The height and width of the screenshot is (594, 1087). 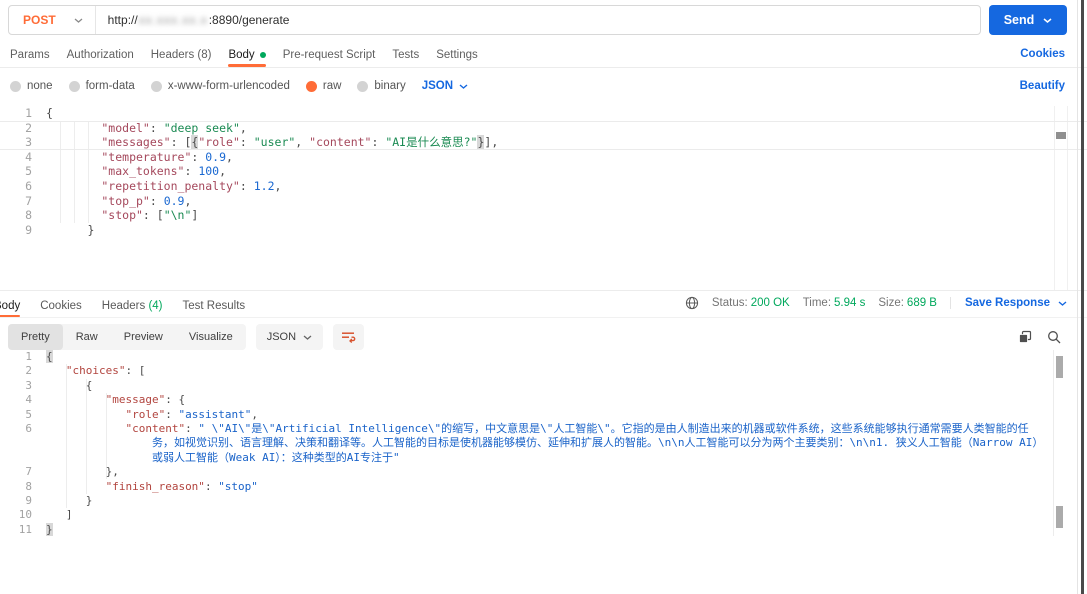 What do you see at coordinates (543, 230) in the screenshot?
I see `code-line: 9}` at bounding box center [543, 230].